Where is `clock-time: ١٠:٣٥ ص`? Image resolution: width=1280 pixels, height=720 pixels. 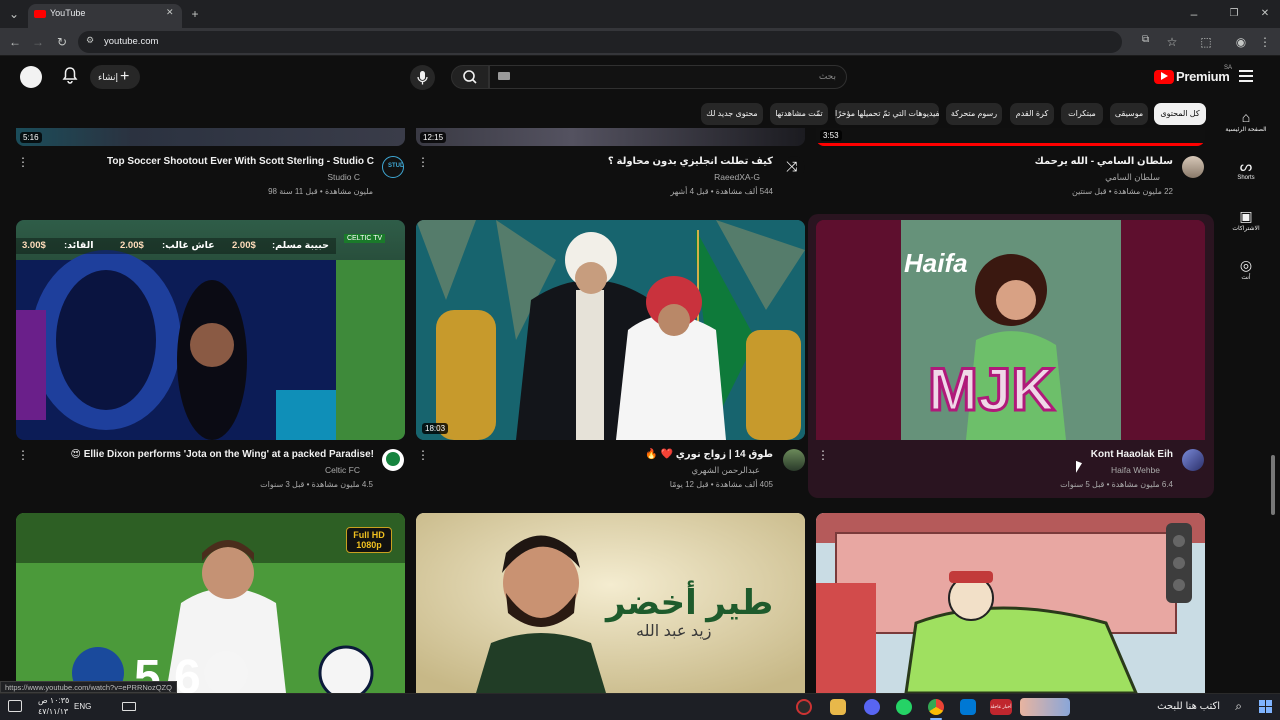 clock-time: ١٠:٣٥ ص is located at coordinates (53, 700).